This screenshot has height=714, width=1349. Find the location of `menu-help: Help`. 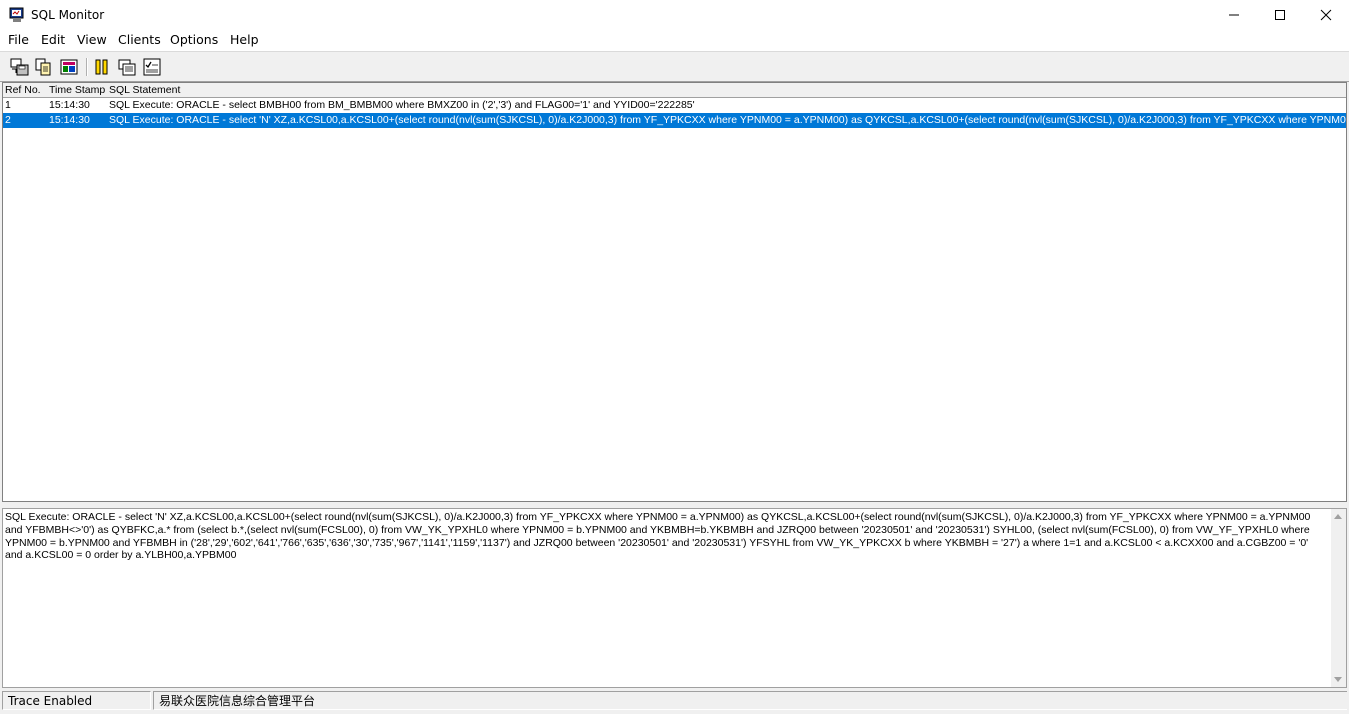

menu-help: Help is located at coordinates (244, 40).